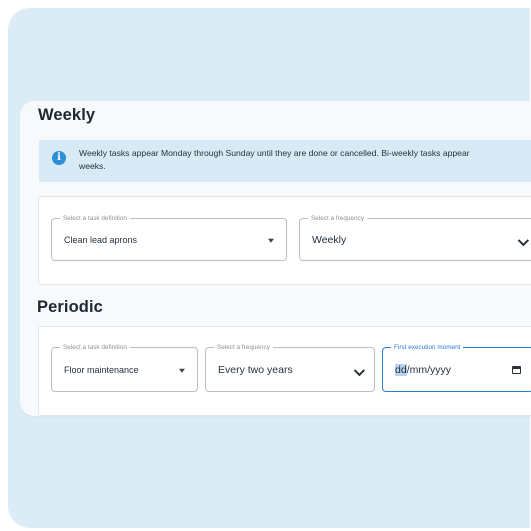  Describe the element at coordinates (456, 367) in the screenshot. I see `first-execution-date-input: First execution moment dd/mm/yyyy` at that location.